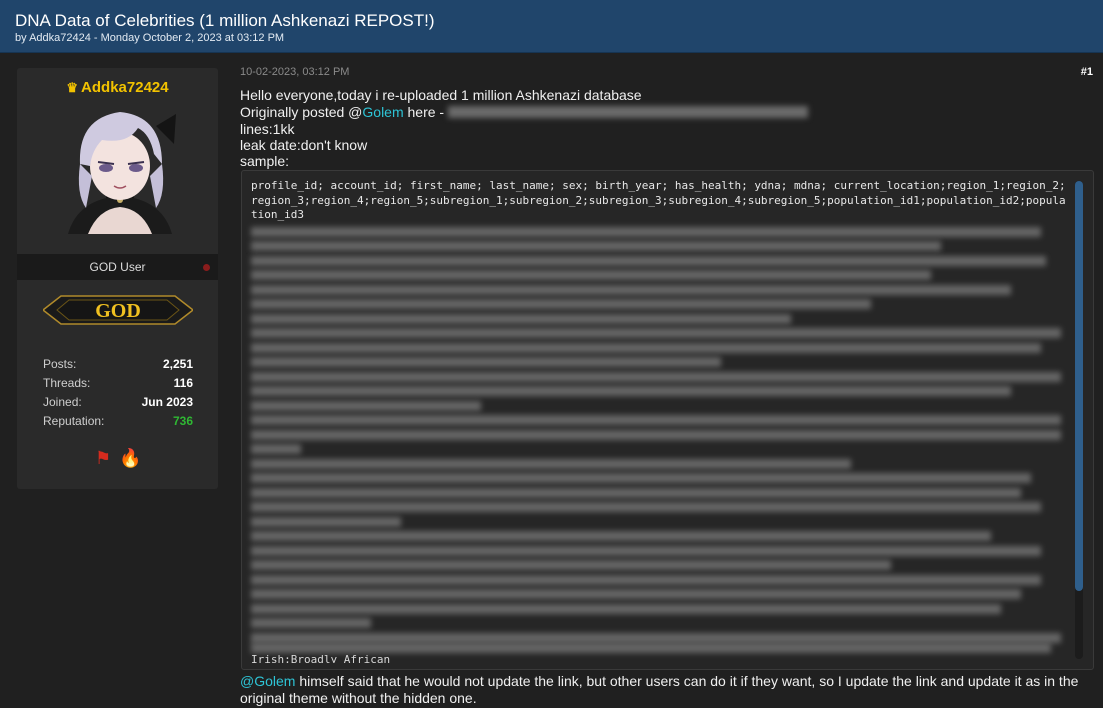  I want to click on user-role: GOD User, so click(117, 267).